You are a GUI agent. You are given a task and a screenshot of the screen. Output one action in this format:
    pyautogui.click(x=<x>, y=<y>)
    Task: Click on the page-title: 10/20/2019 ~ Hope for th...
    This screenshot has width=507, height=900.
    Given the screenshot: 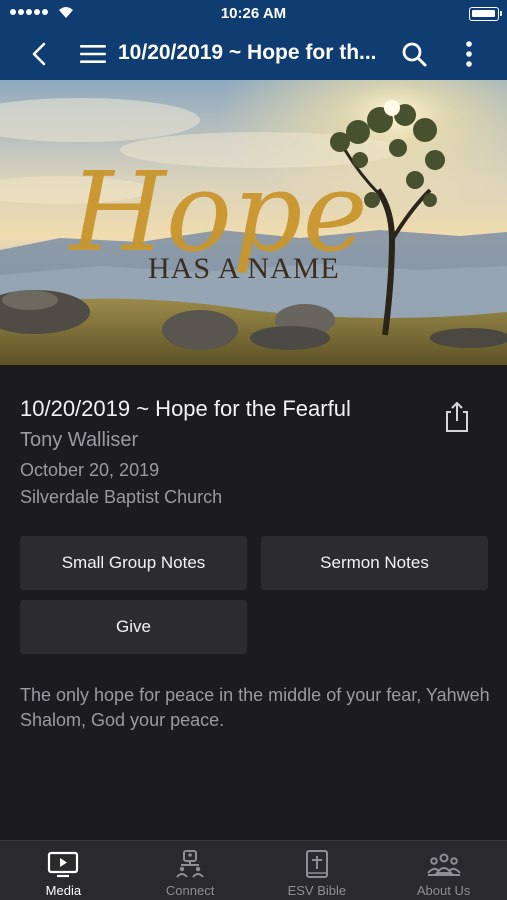 What is the action you would take?
    pyautogui.click(x=247, y=52)
    